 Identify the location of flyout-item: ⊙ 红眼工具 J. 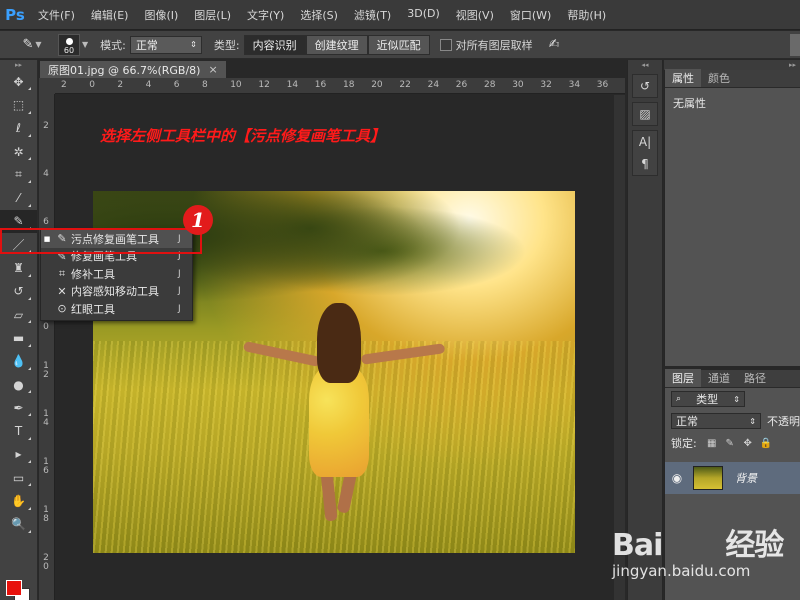
(116, 309).